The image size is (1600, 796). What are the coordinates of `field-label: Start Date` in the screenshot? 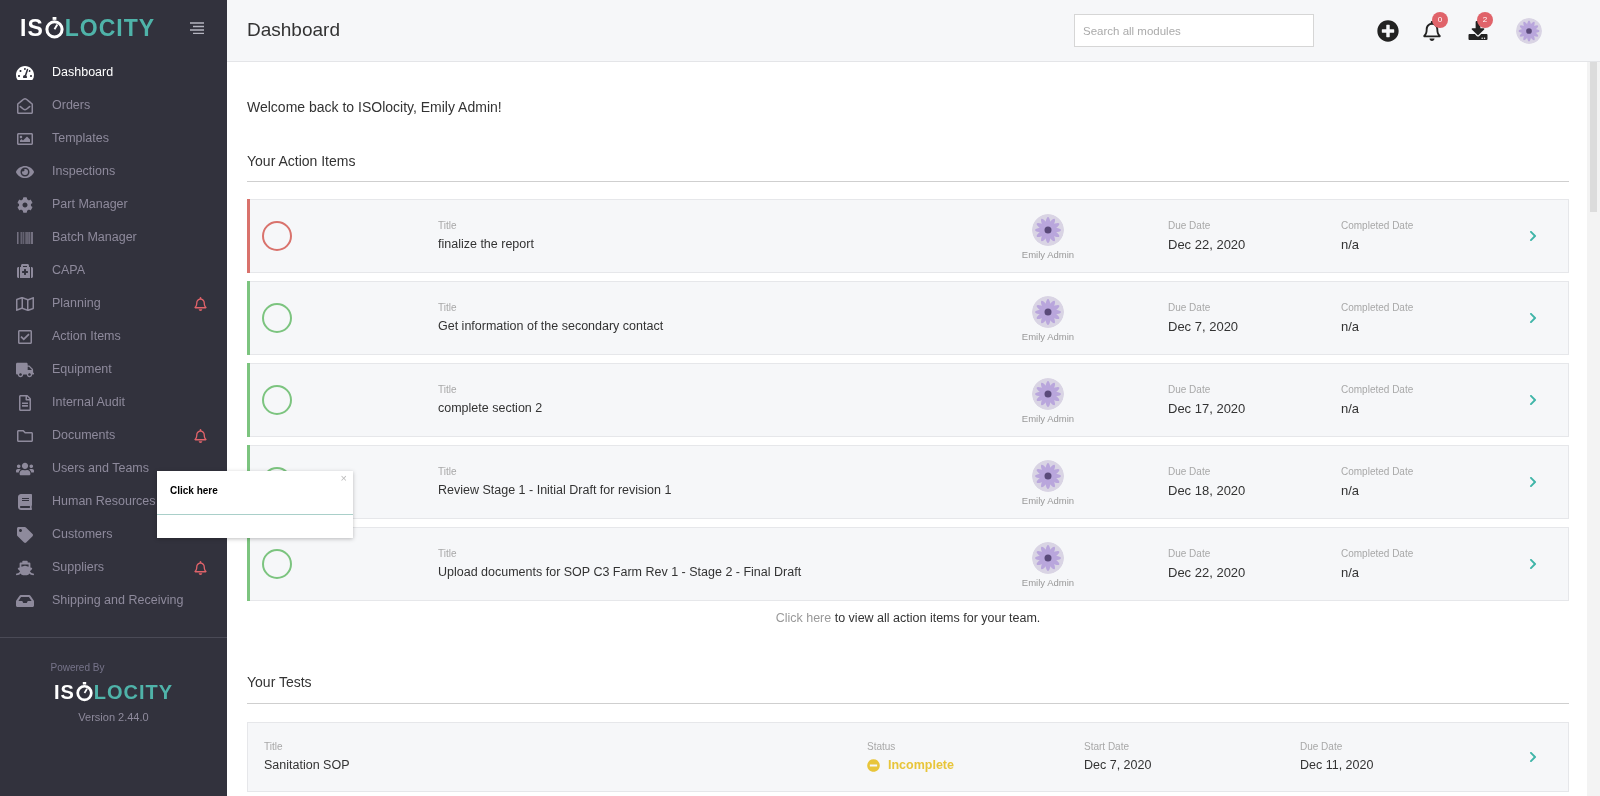 It's located at (1107, 746).